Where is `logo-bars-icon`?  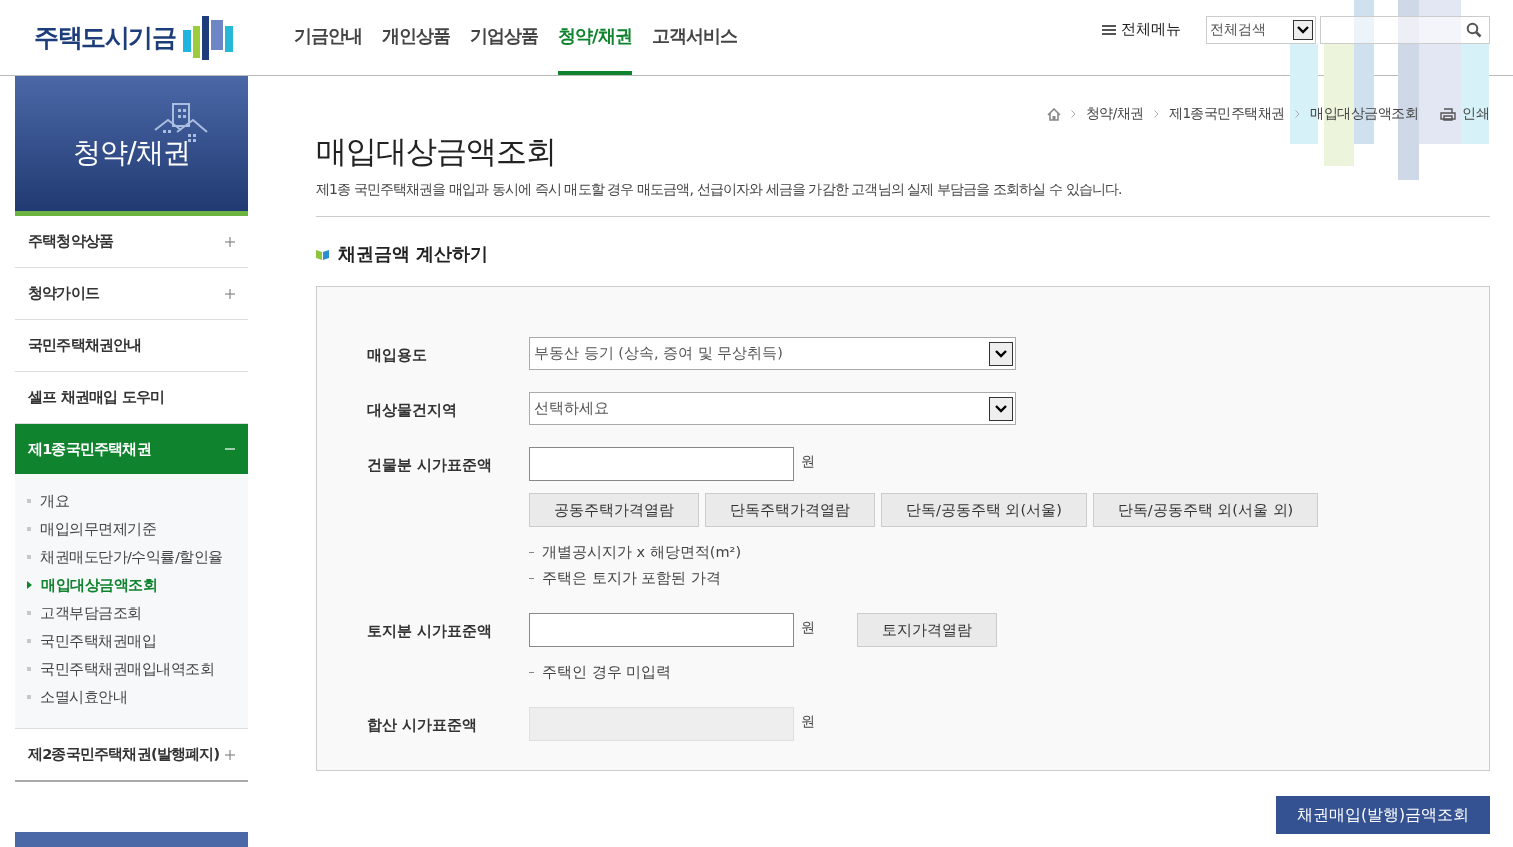
logo-bars-icon is located at coordinates (209, 37).